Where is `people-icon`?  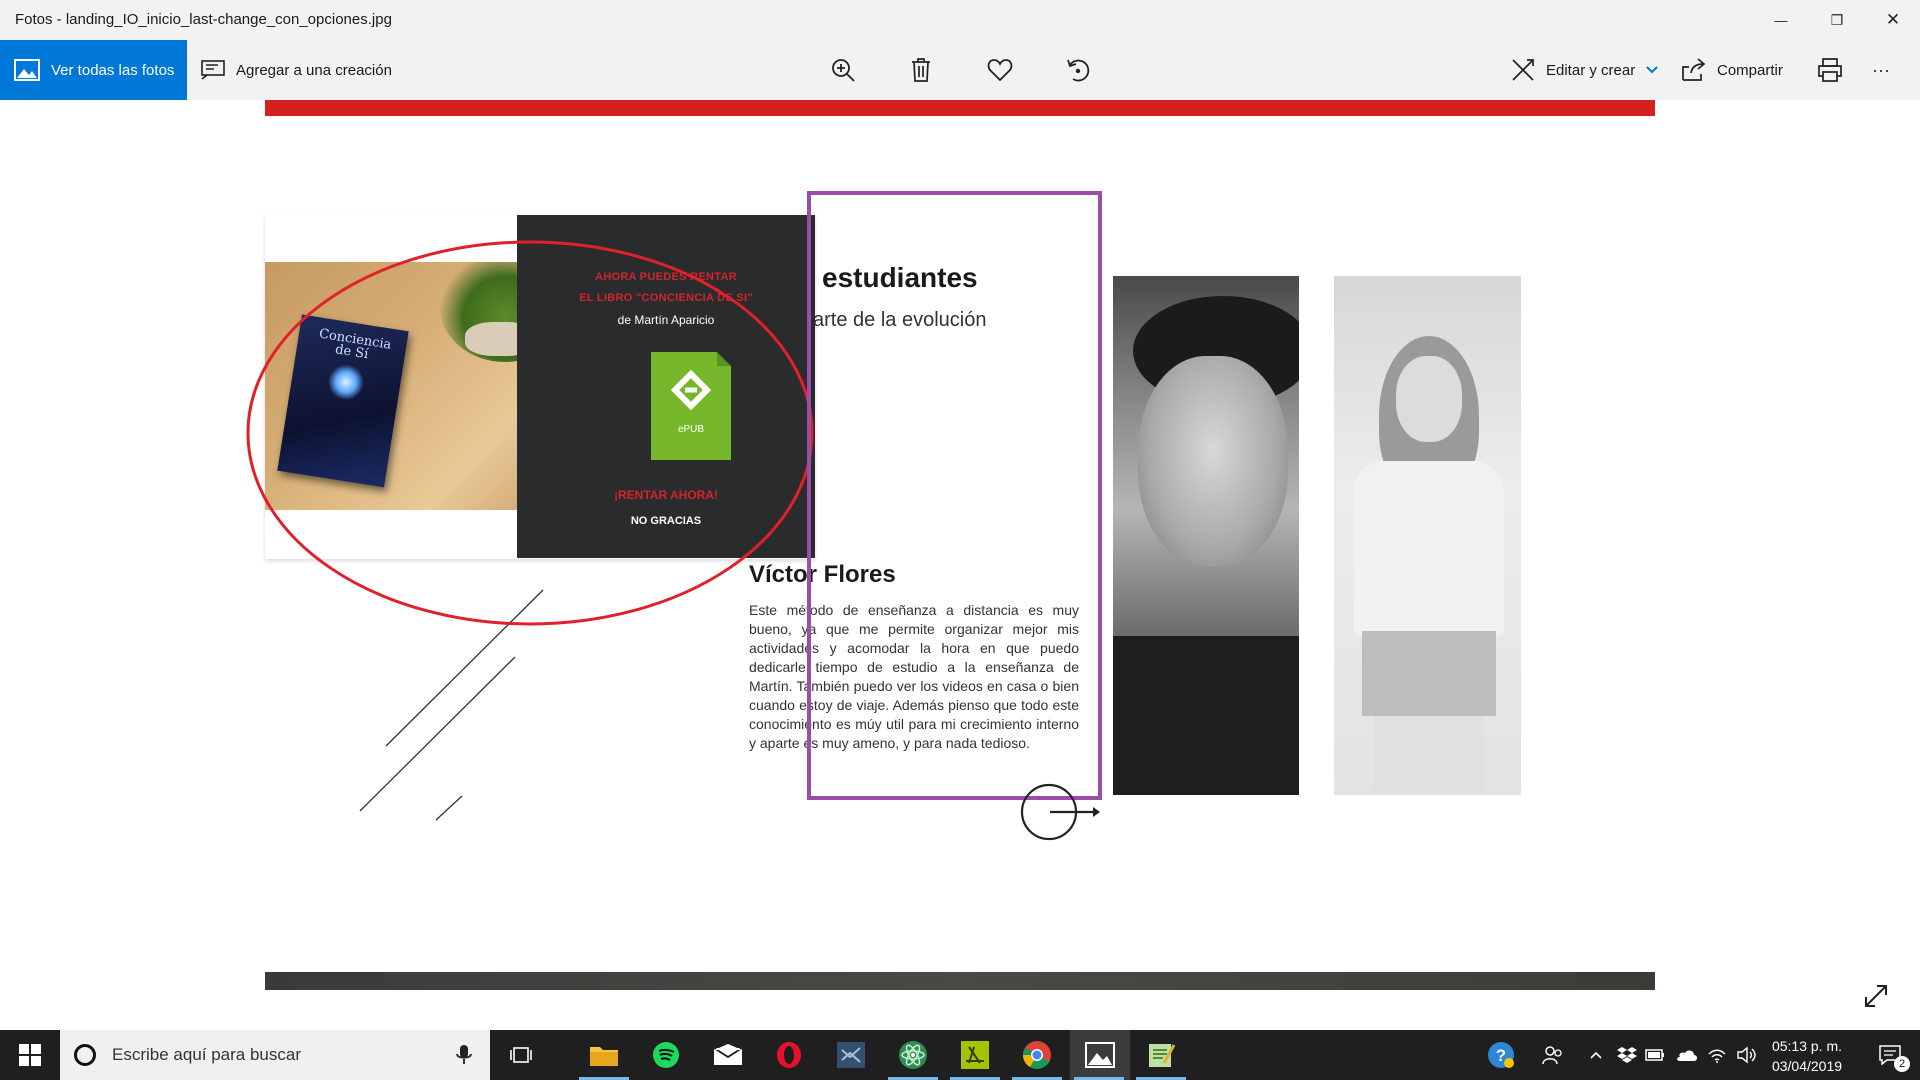
people-icon is located at coordinates (1552, 1055).